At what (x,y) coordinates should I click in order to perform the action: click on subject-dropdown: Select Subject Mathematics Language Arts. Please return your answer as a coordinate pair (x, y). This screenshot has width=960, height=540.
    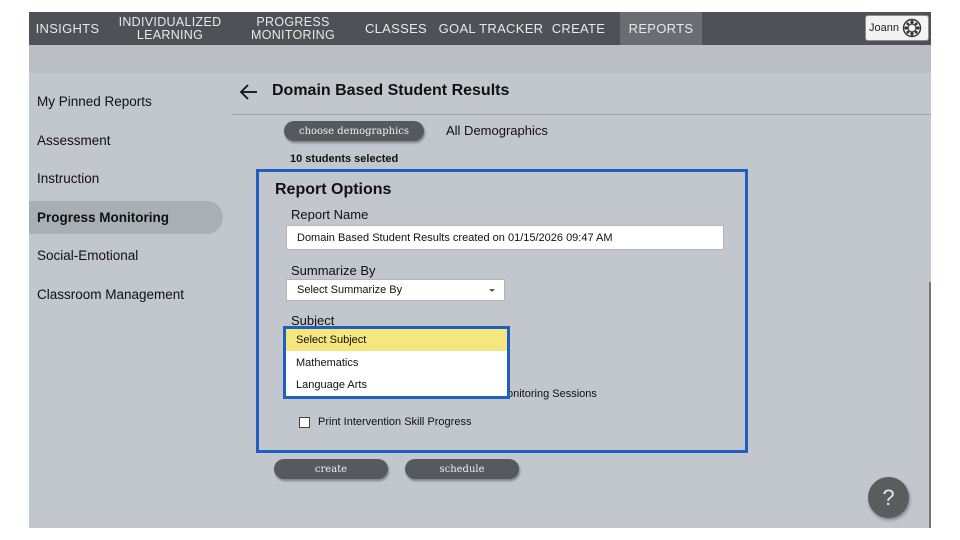
    Looking at the image, I should click on (396, 362).